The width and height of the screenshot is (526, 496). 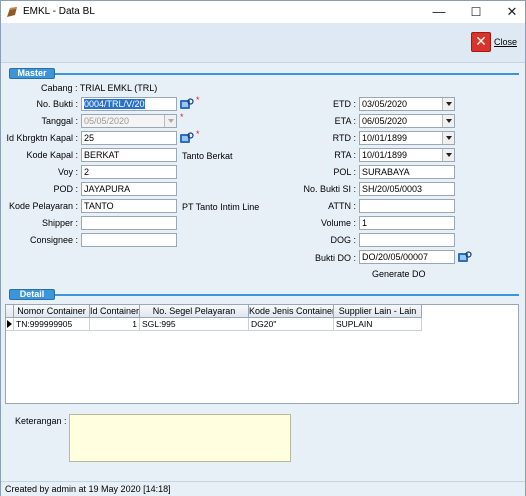 I want to click on bukti-do-input: DO/20/05/00007, so click(x=407, y=257).